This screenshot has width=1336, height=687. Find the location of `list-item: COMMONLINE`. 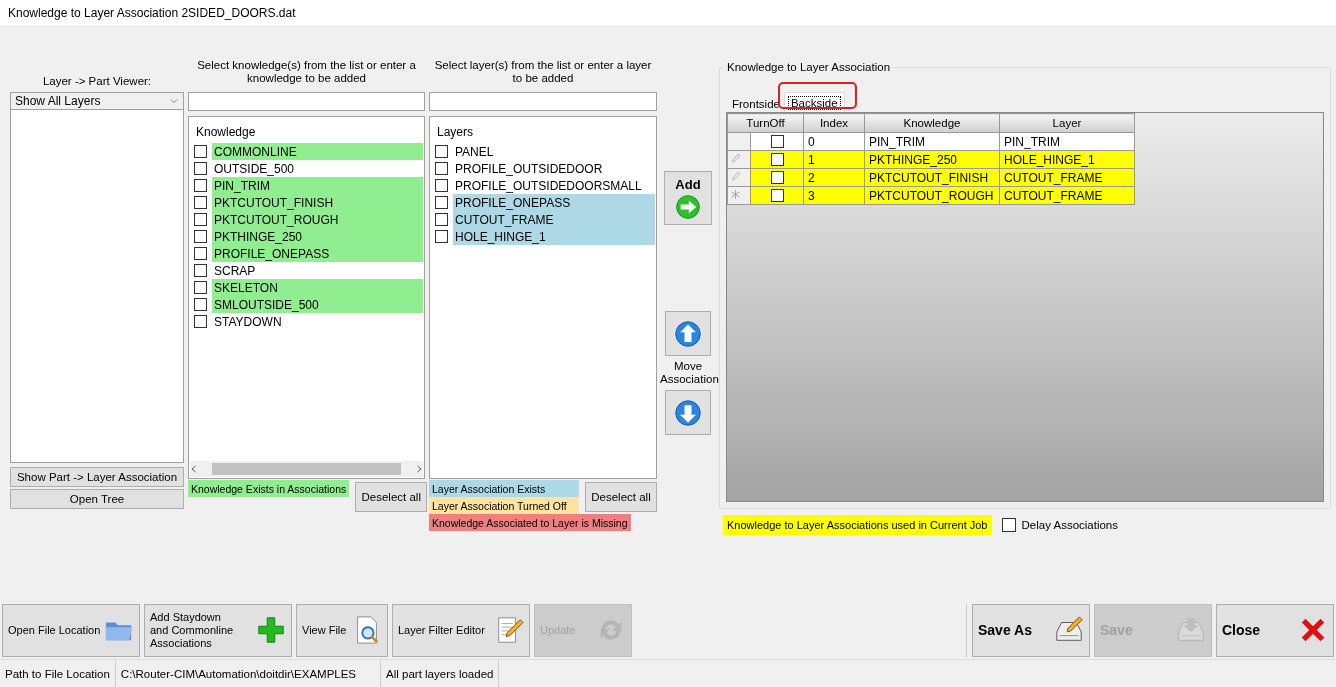

list-item: COMMONLINE is located at coordinates (317, 151).